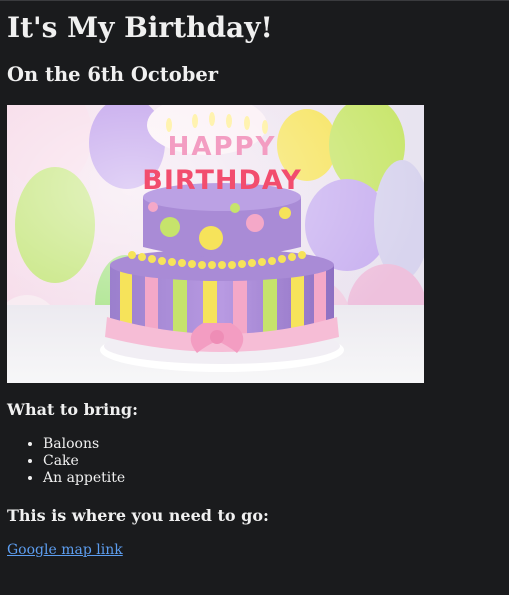 This screenshot has width=509, height=595. Describe the element at coordinates (84, 444) in the screenshot. I see `list-item: Baloons` at that location.